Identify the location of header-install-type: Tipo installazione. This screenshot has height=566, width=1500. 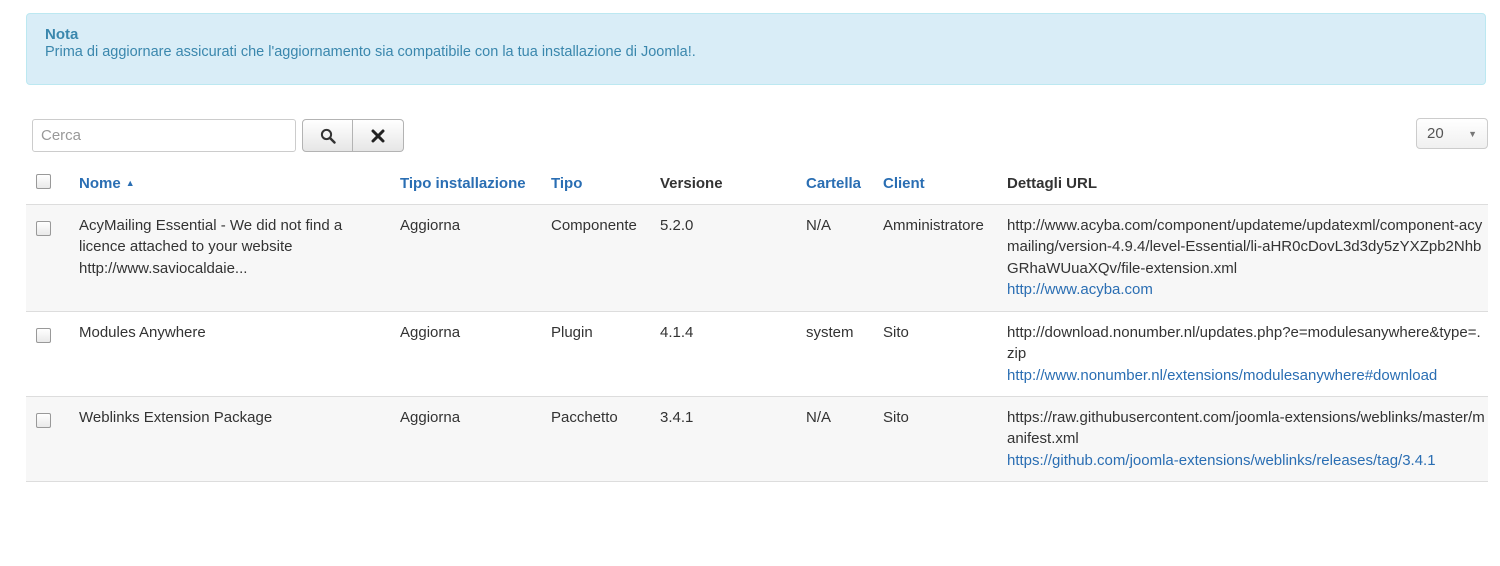
(475, 184).